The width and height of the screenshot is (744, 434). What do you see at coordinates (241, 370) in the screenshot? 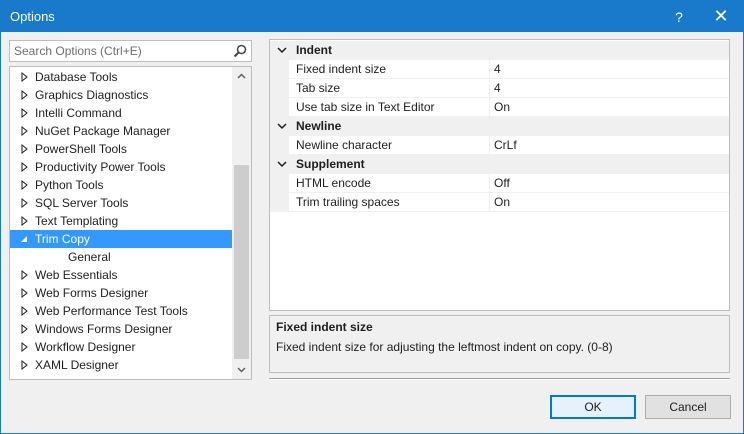
I see `scroll-down-icon` at bounding box center [241, 370].